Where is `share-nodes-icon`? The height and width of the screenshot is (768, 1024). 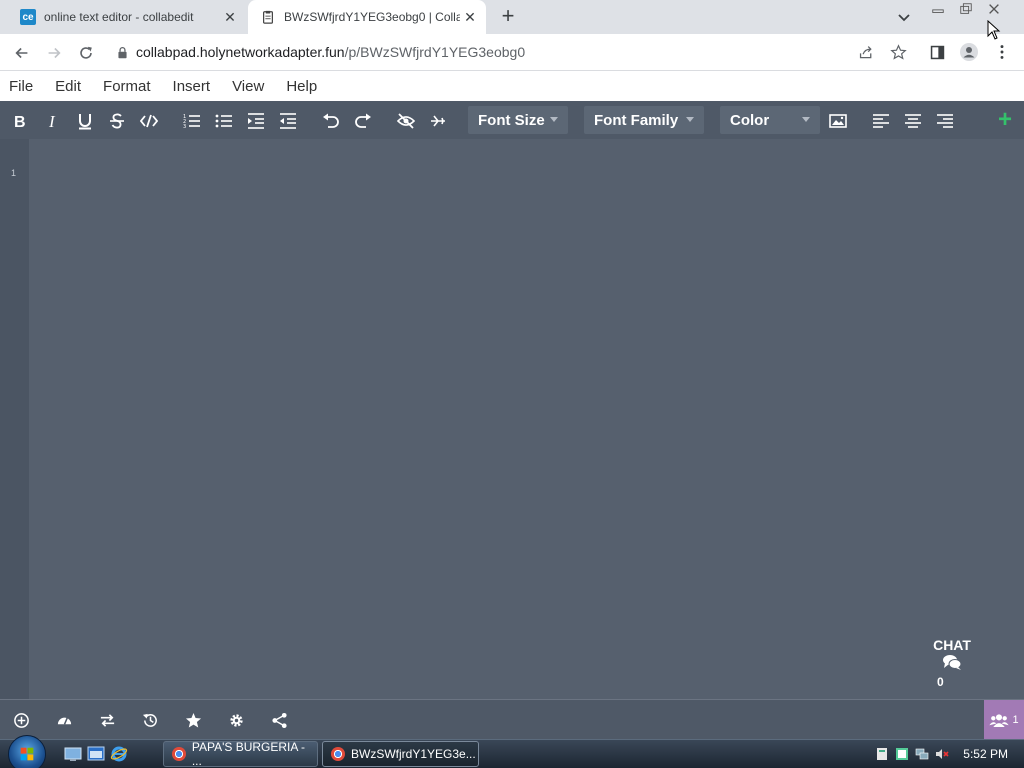
share-nodes-icon is located at coordinates (279, 720).